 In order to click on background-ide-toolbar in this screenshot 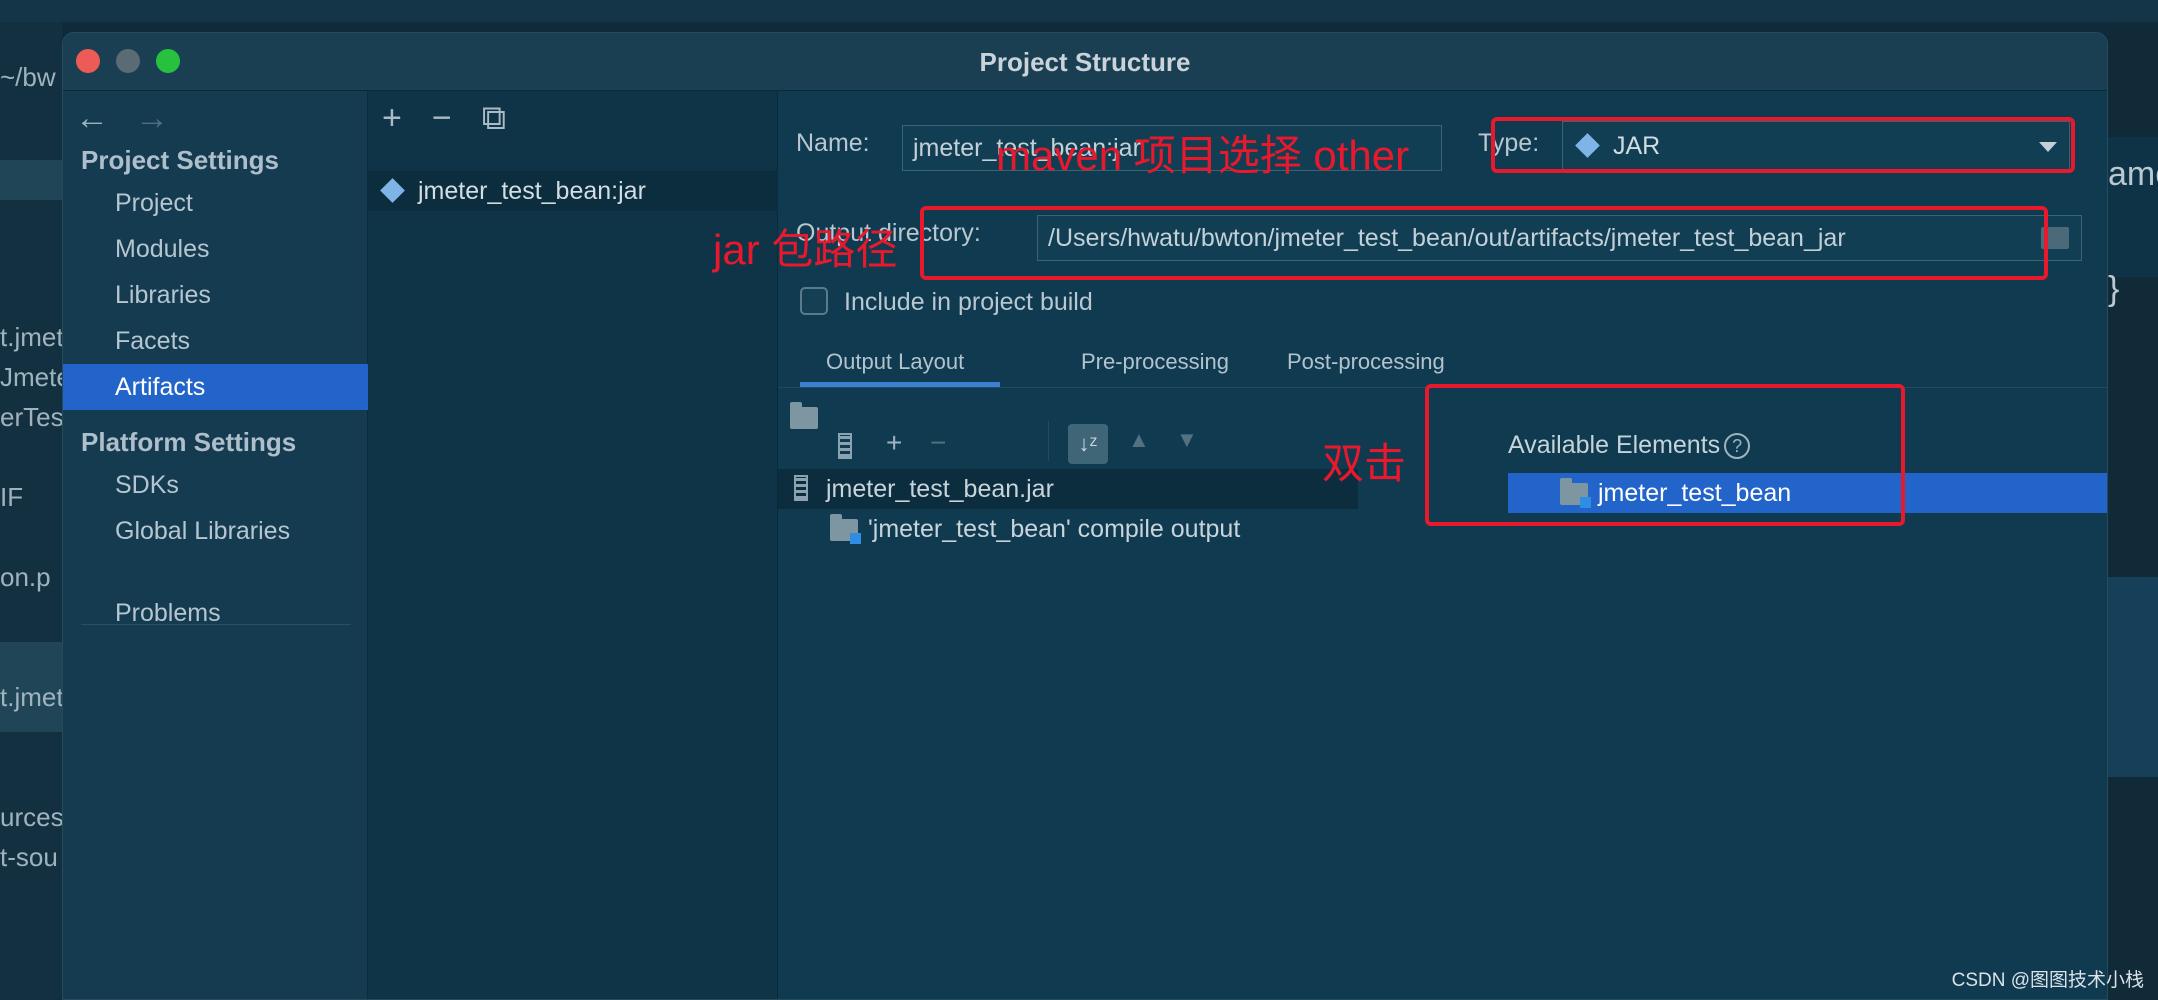, I will do `click(1079, 11)`.